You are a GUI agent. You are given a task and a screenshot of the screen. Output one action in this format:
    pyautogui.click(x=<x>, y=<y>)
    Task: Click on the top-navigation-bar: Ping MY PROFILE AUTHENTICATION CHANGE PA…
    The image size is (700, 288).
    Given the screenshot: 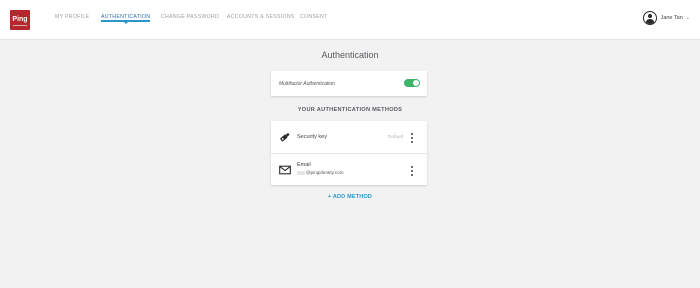 What is the action you would take?
    pyautogui.click(x=350, y=20)
    